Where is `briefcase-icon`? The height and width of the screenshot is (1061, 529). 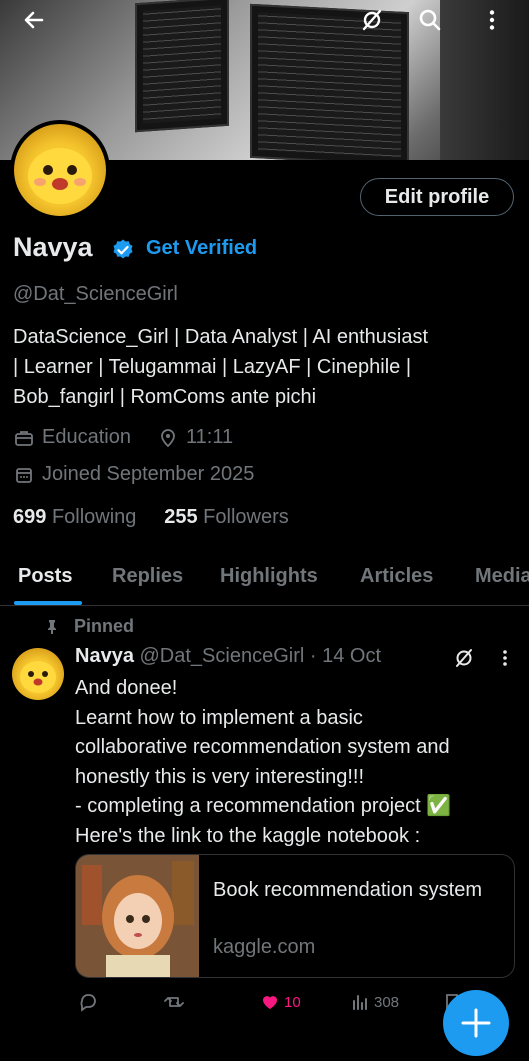
briefcase-icon is located at coordinates (24, 438).